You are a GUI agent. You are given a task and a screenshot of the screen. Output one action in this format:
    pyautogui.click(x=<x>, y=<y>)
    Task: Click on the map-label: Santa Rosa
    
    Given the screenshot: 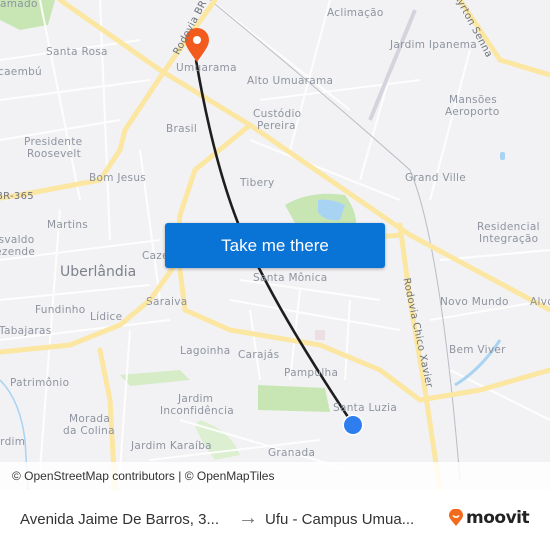 What is the action you would take?
    pyautogui.click(x=77, y=52)
    